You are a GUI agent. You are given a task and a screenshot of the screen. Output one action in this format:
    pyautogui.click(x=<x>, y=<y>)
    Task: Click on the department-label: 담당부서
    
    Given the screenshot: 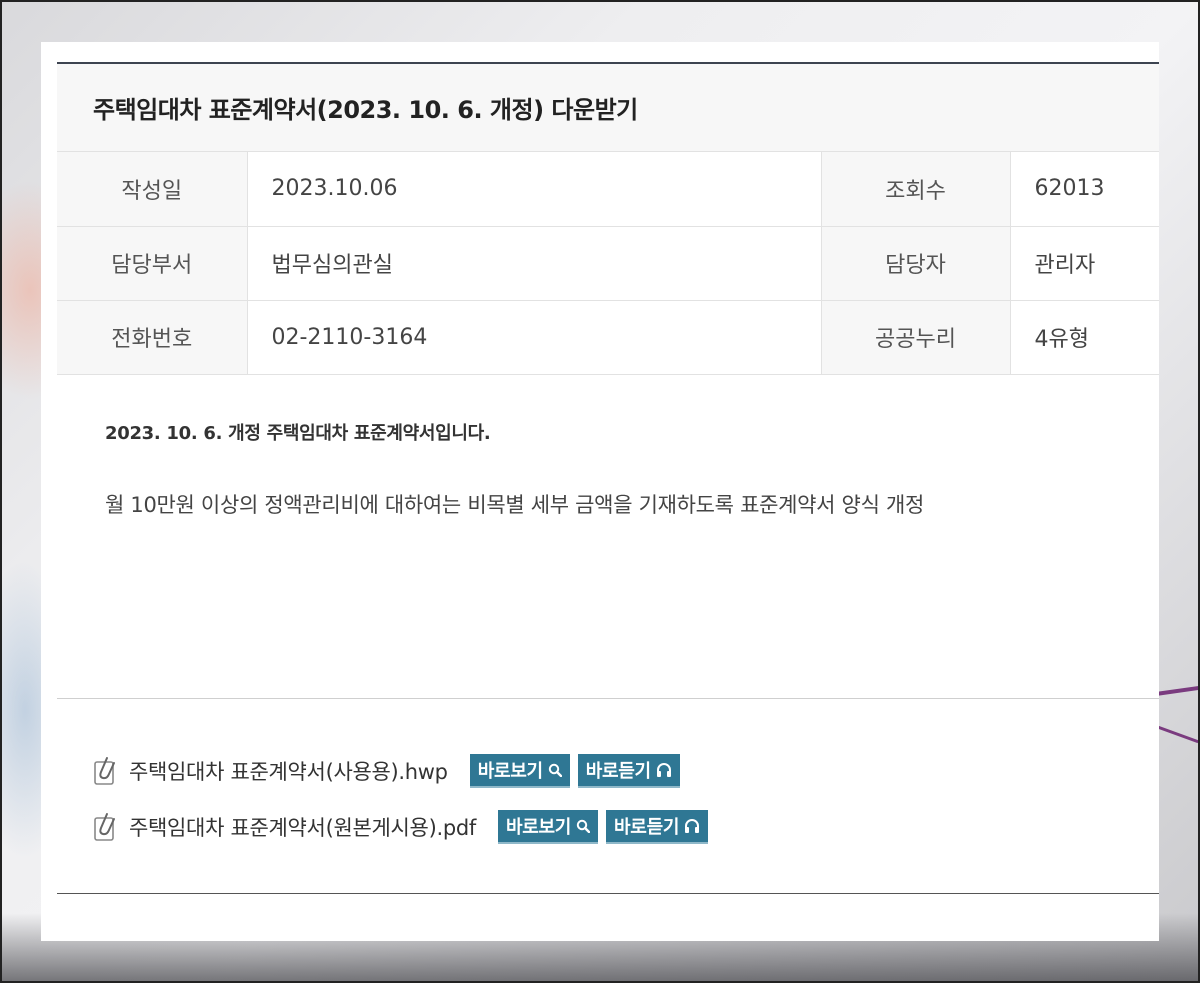 What is the action you would take?
    pyautogui.click(x=152, y=263)
    